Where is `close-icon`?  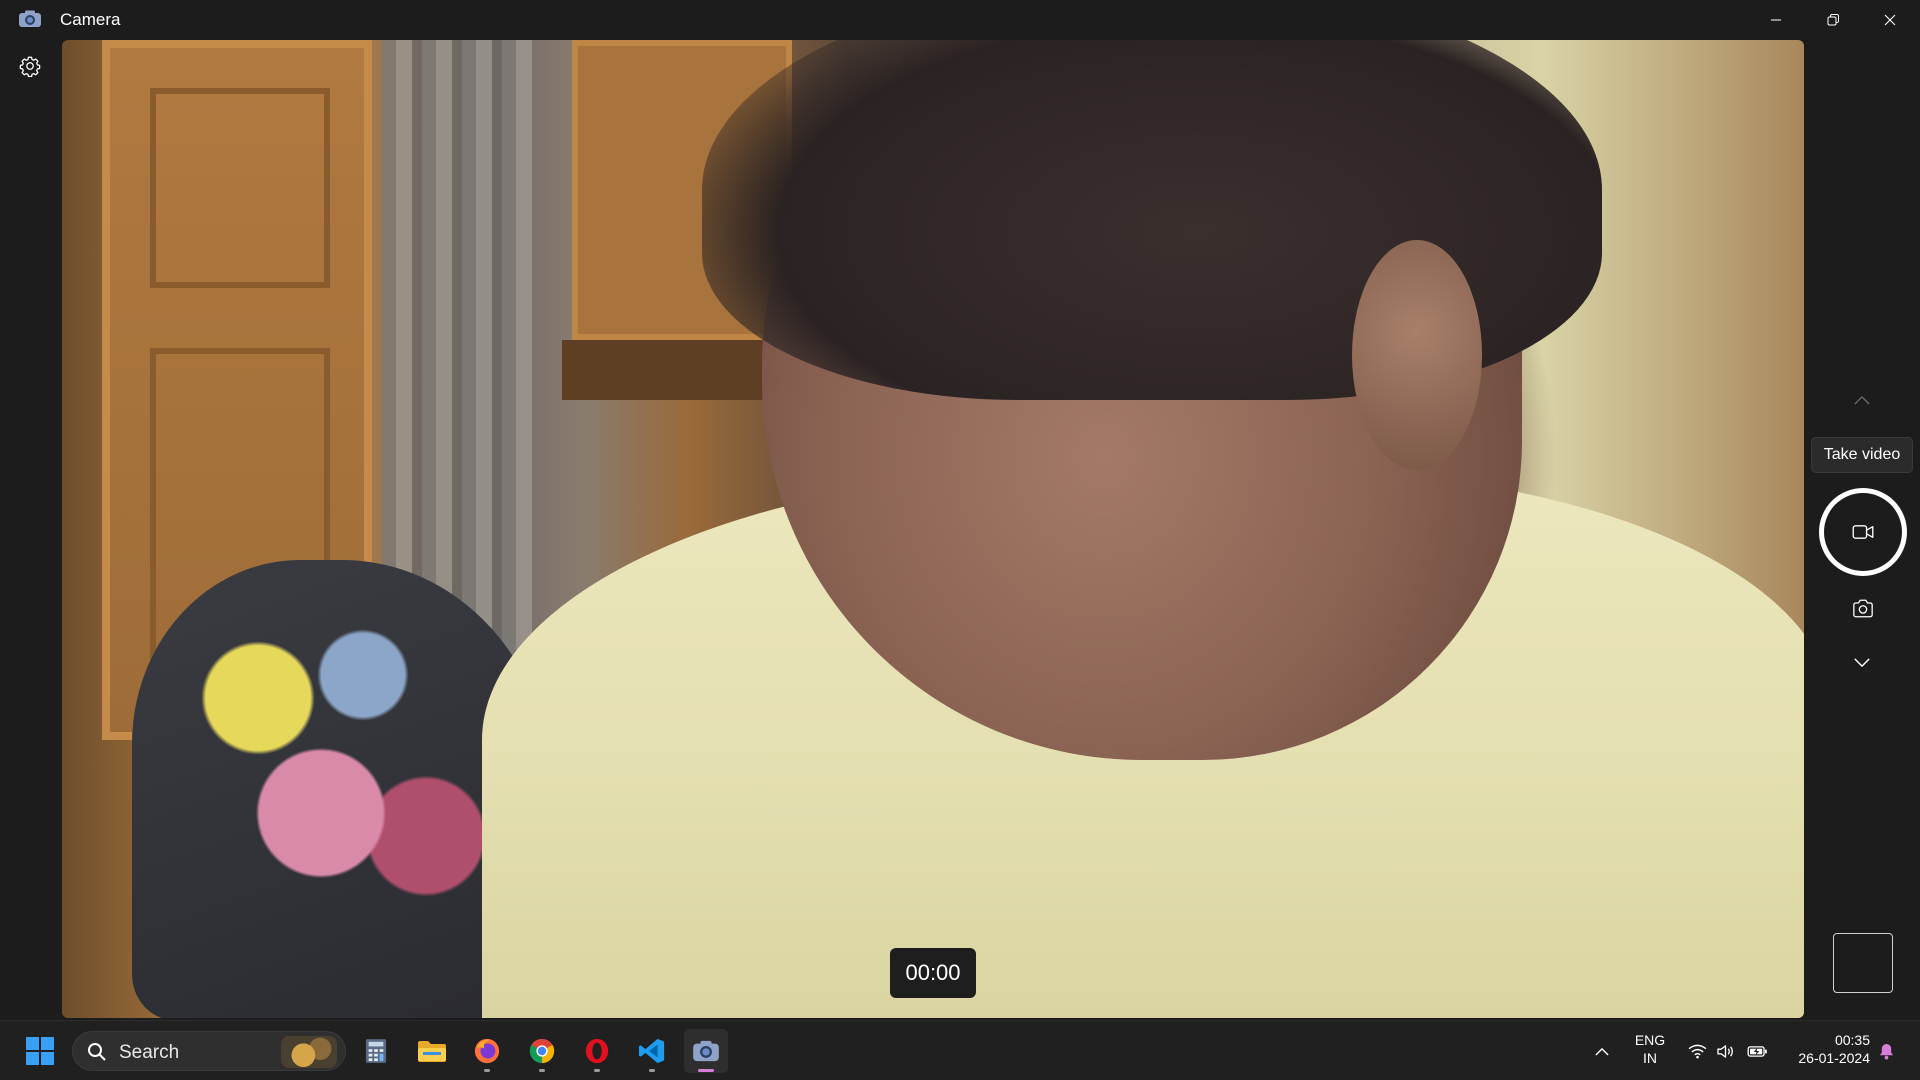
close-icon is located at coordinates (1890, 20).